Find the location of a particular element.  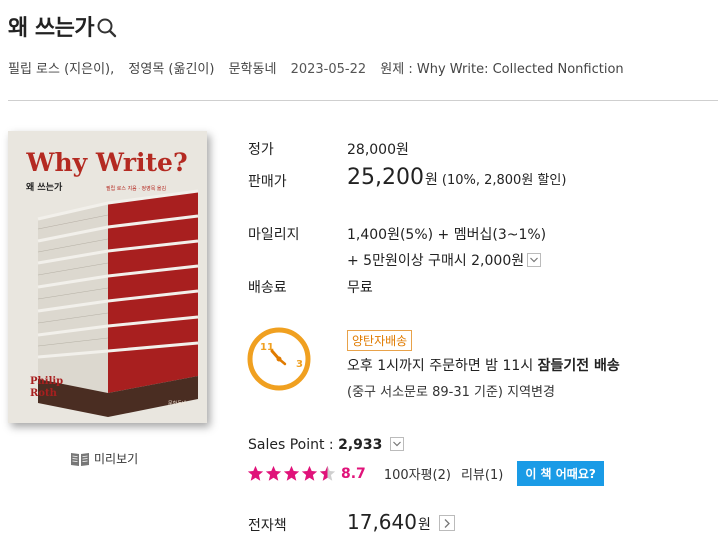

star-rating is located at coordinates (292, 473).